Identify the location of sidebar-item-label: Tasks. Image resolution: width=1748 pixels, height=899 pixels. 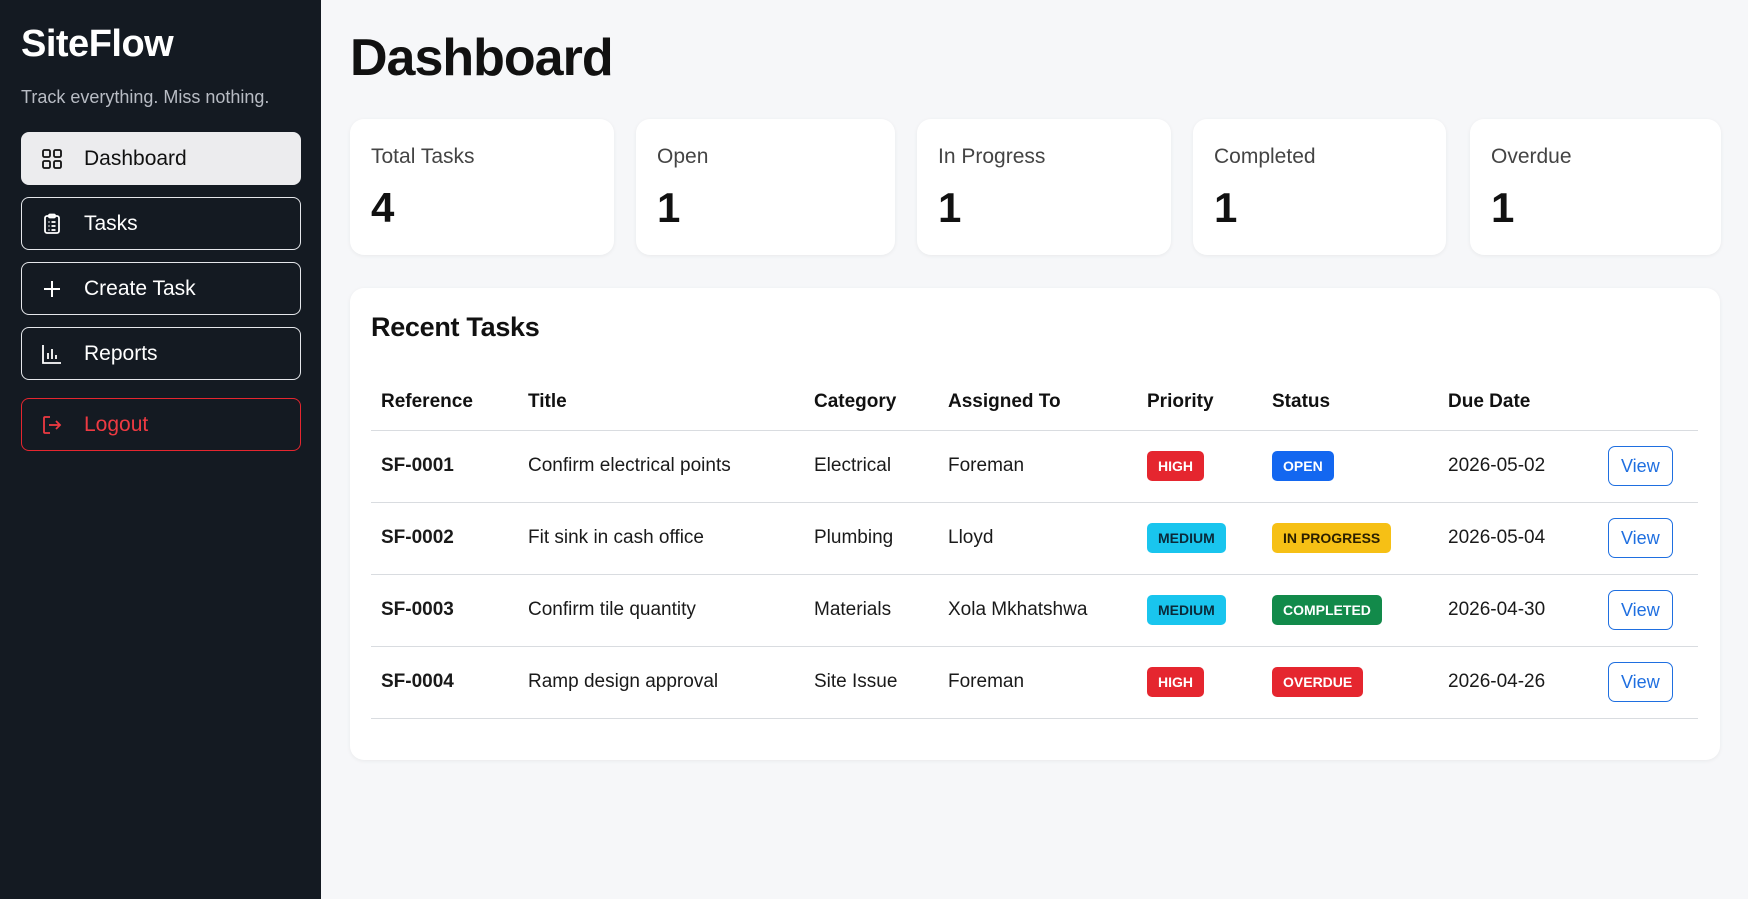
(111, 223).